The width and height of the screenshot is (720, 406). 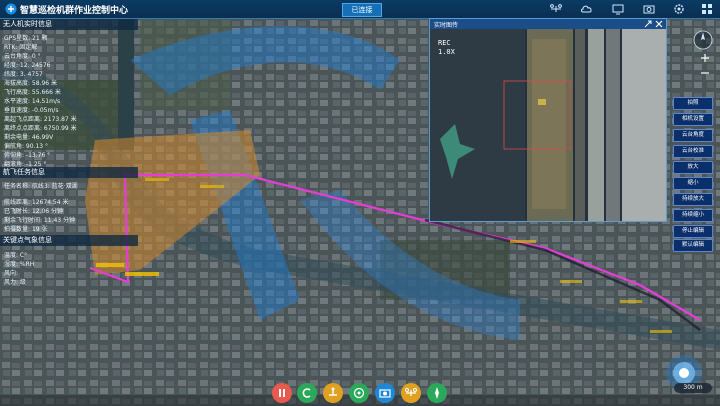 I want to click on target-icon, so click(x=359, y=393).